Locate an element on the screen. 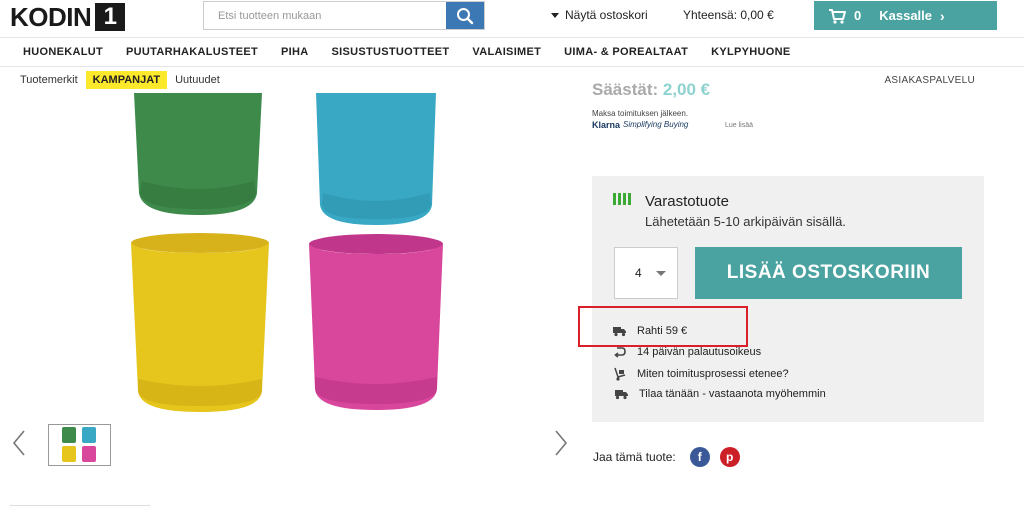 The image size is (1024, 509). product-thumbnail is located at coordinates (79, 445).